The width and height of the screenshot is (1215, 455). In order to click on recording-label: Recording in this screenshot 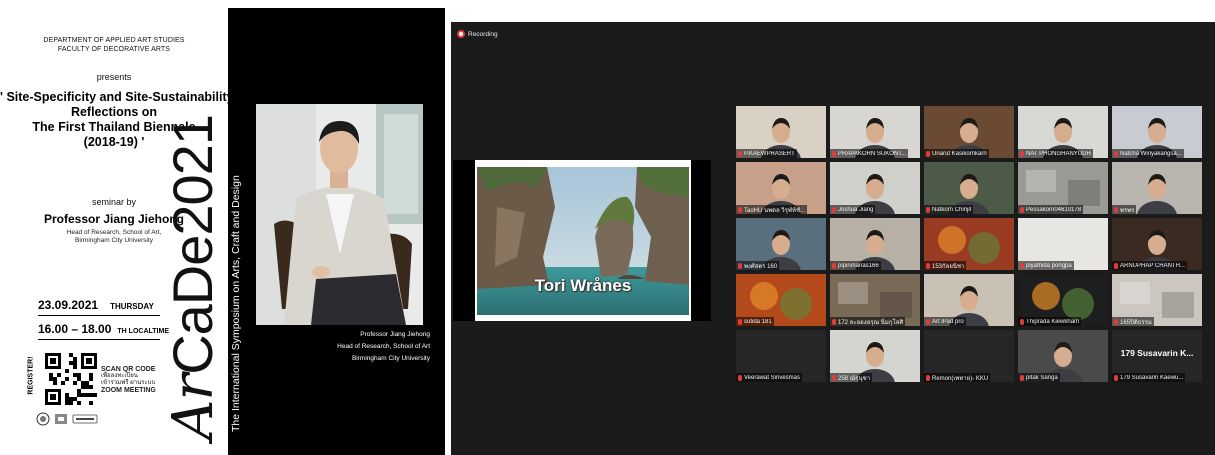, I will do `click(483, 34)`.